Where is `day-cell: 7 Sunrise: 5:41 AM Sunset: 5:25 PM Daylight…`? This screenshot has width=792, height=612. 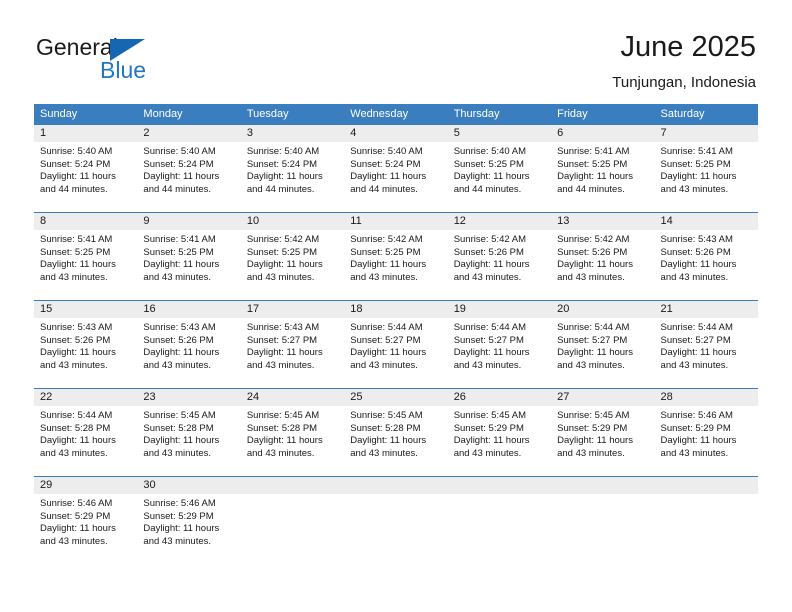 day-cell: 7 Sunrise: 5:41 AM Sunset: 5:25 PM Daylight… is located at coordinates (706, 165).